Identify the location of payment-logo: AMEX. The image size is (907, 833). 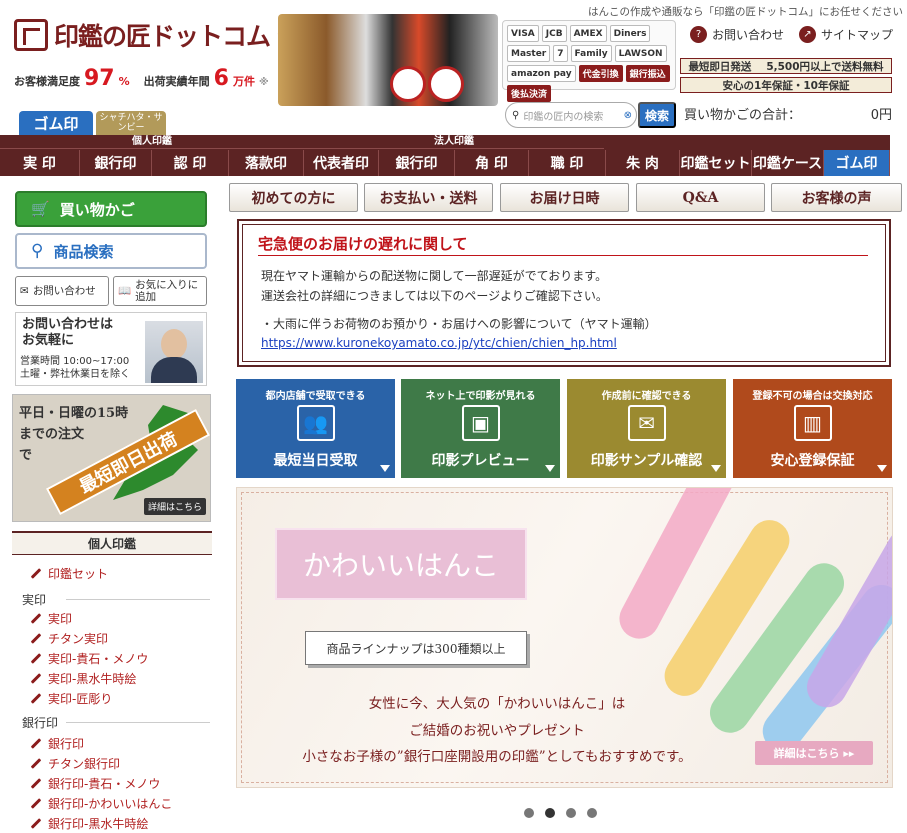
(588, 33).